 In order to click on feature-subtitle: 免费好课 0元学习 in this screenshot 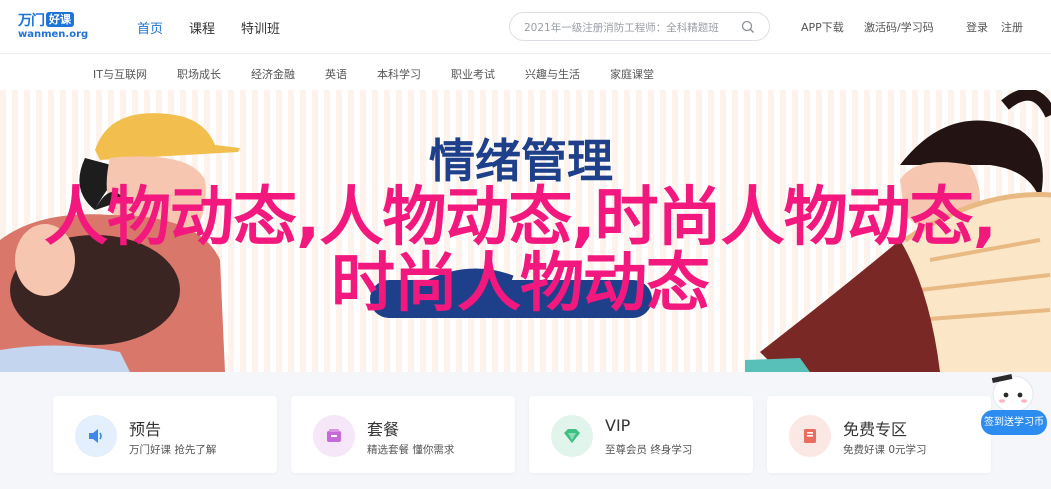, I will do `click(885, 450)`.